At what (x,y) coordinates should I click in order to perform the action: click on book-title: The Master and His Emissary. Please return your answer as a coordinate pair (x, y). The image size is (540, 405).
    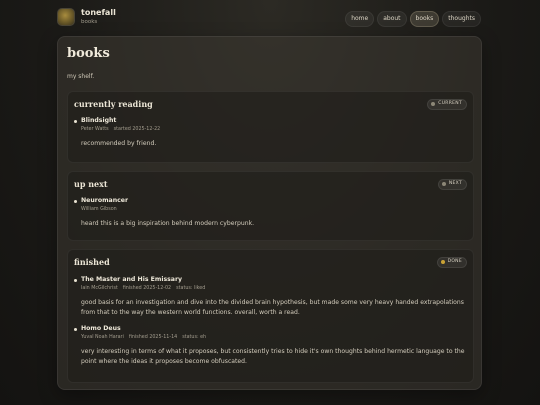
    Looking at the image, I should click on (132, 279).